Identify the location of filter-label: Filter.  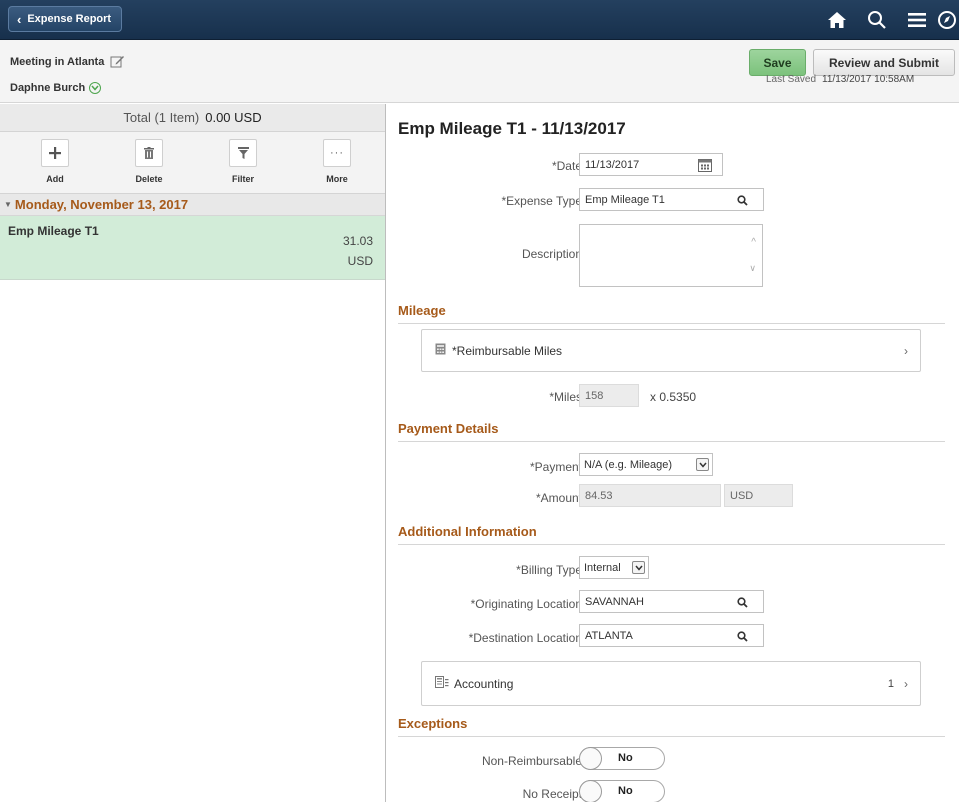
(242, 179).